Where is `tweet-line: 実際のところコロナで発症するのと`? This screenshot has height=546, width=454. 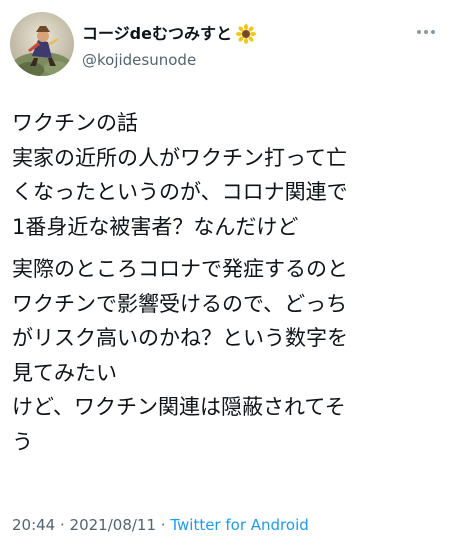
tweet-line: 実際のところコロナで発症するのと is located at coordinates (180, 269).